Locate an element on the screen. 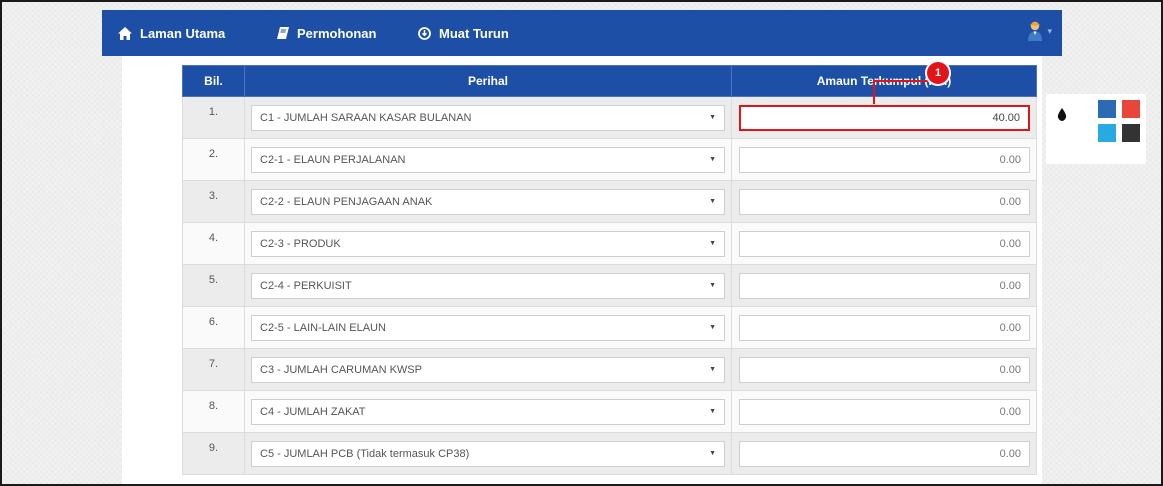 The height and width of the screenshot is (486, 1163). bil-cell: 7. is located at coordinates (213, 369).